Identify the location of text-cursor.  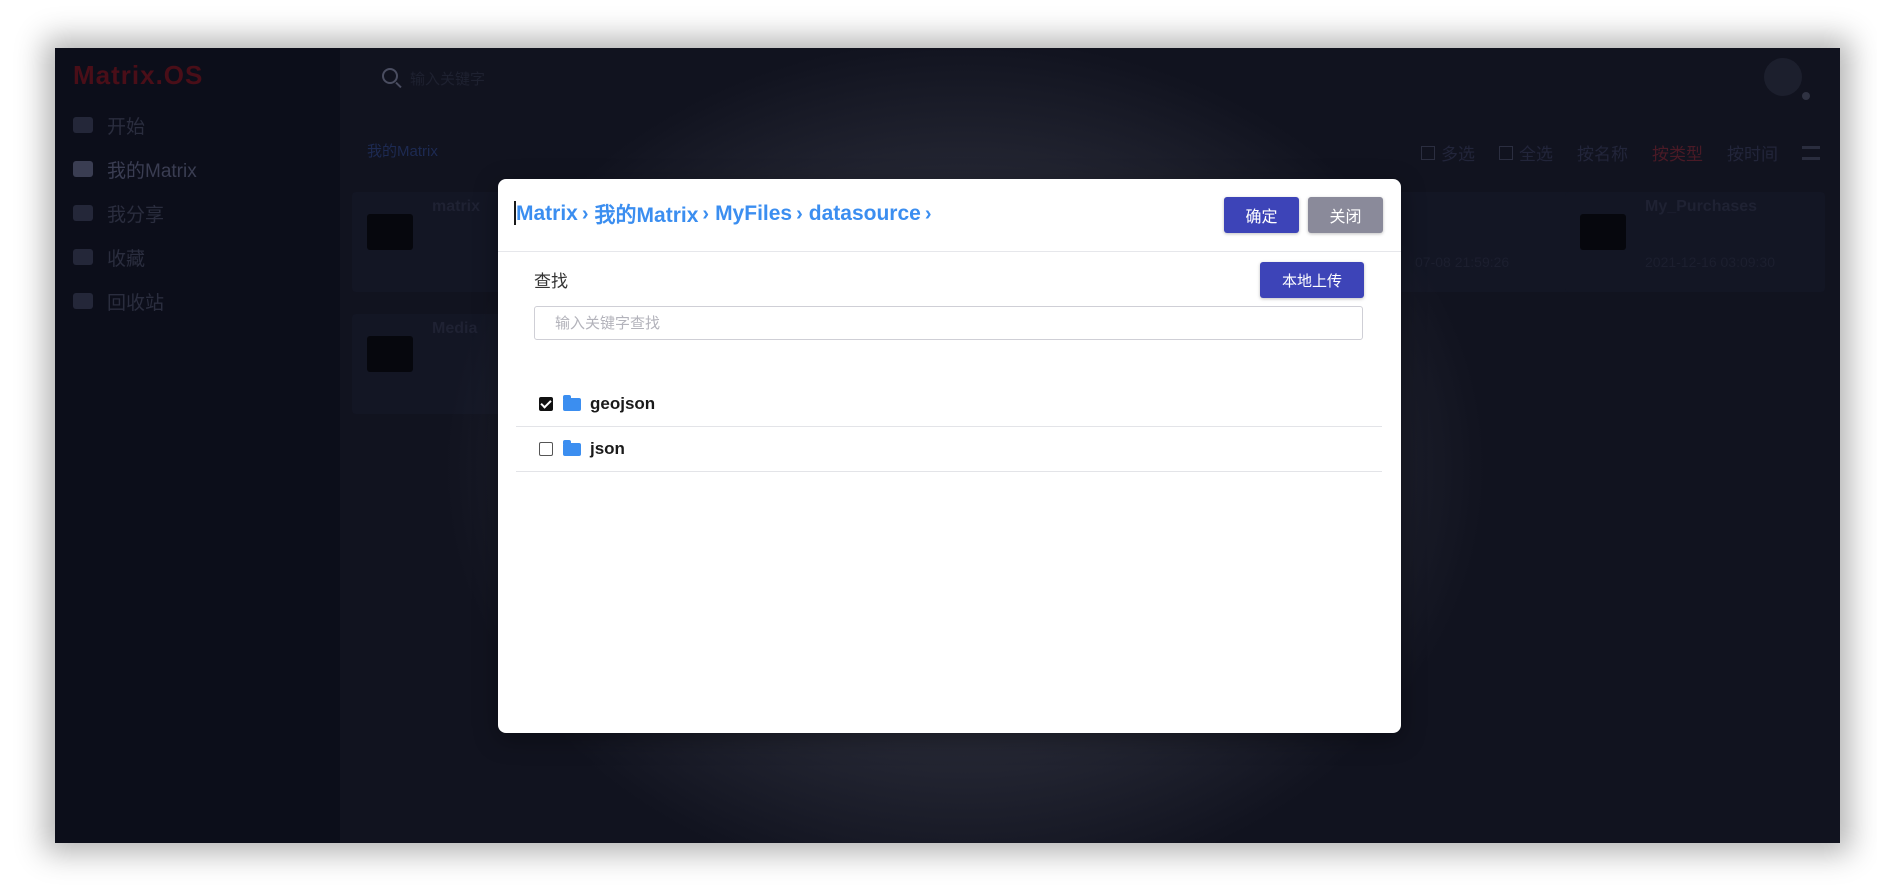
(515, 213).